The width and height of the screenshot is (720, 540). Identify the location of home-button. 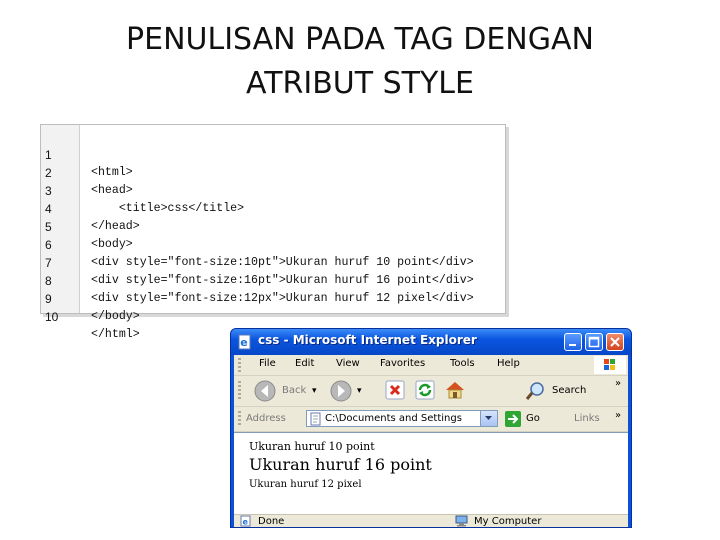
(456, 391).